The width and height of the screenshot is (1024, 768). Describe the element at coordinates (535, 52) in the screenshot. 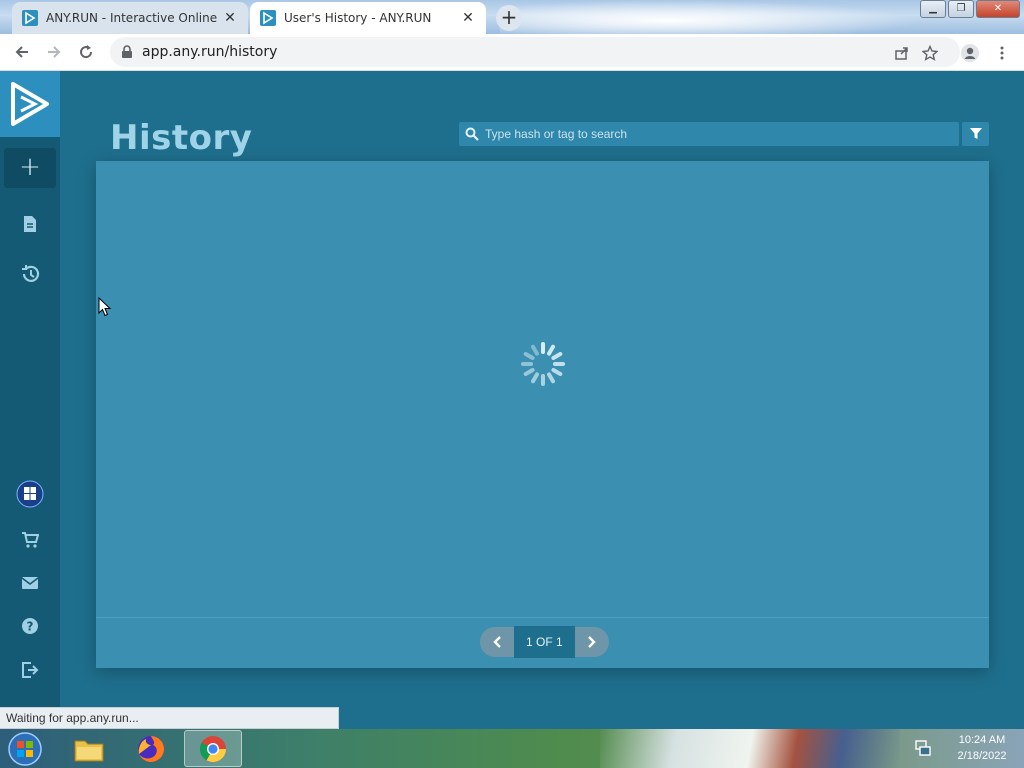

I see `address-bar: app.any.run/history` at that location.